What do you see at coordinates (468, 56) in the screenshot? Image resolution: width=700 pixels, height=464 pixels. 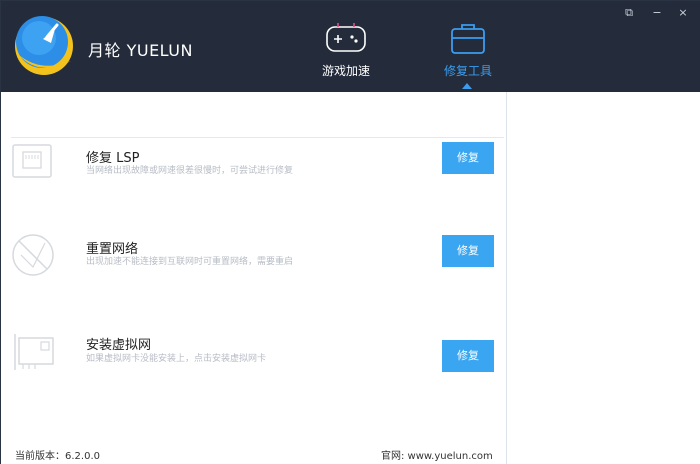 I see `tab-repair-tools: 修复工具` at bounding box center [468, 56].